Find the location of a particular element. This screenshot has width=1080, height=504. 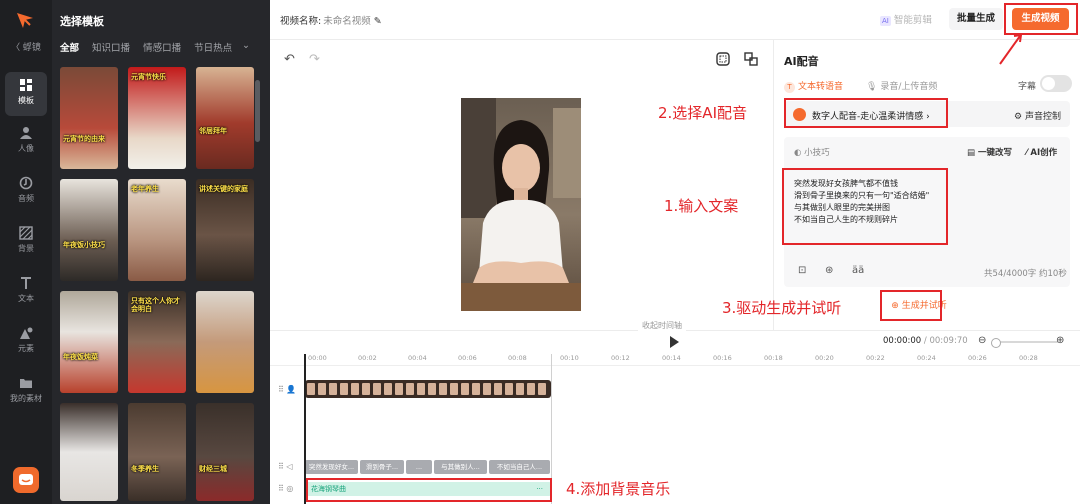

rail-item-my-assets: 我的素材 is located at coordinates (26, 392).